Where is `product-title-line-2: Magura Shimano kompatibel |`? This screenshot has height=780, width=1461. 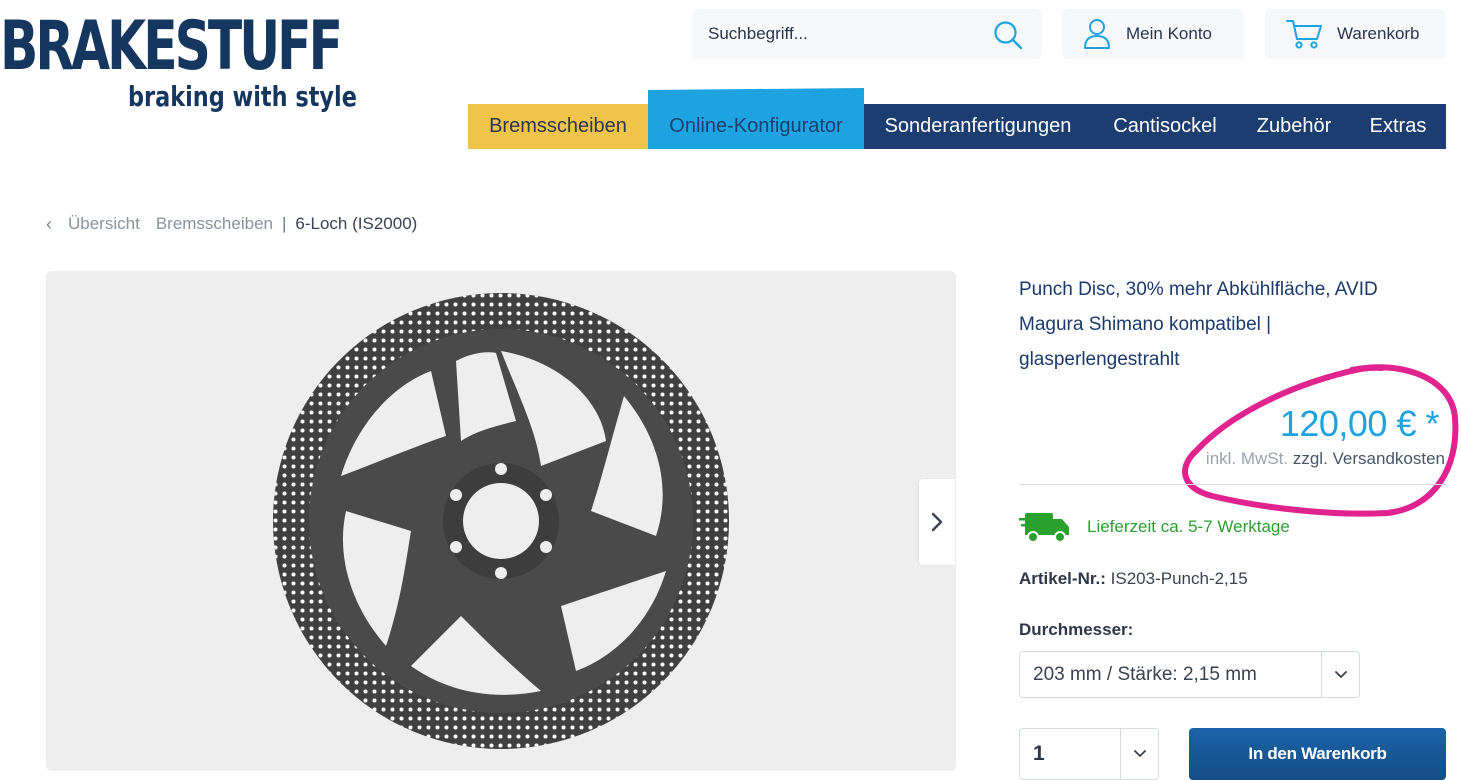 product-title-line-2: Magura Shimano kompatibel | is located at coordinates (1145, 324).